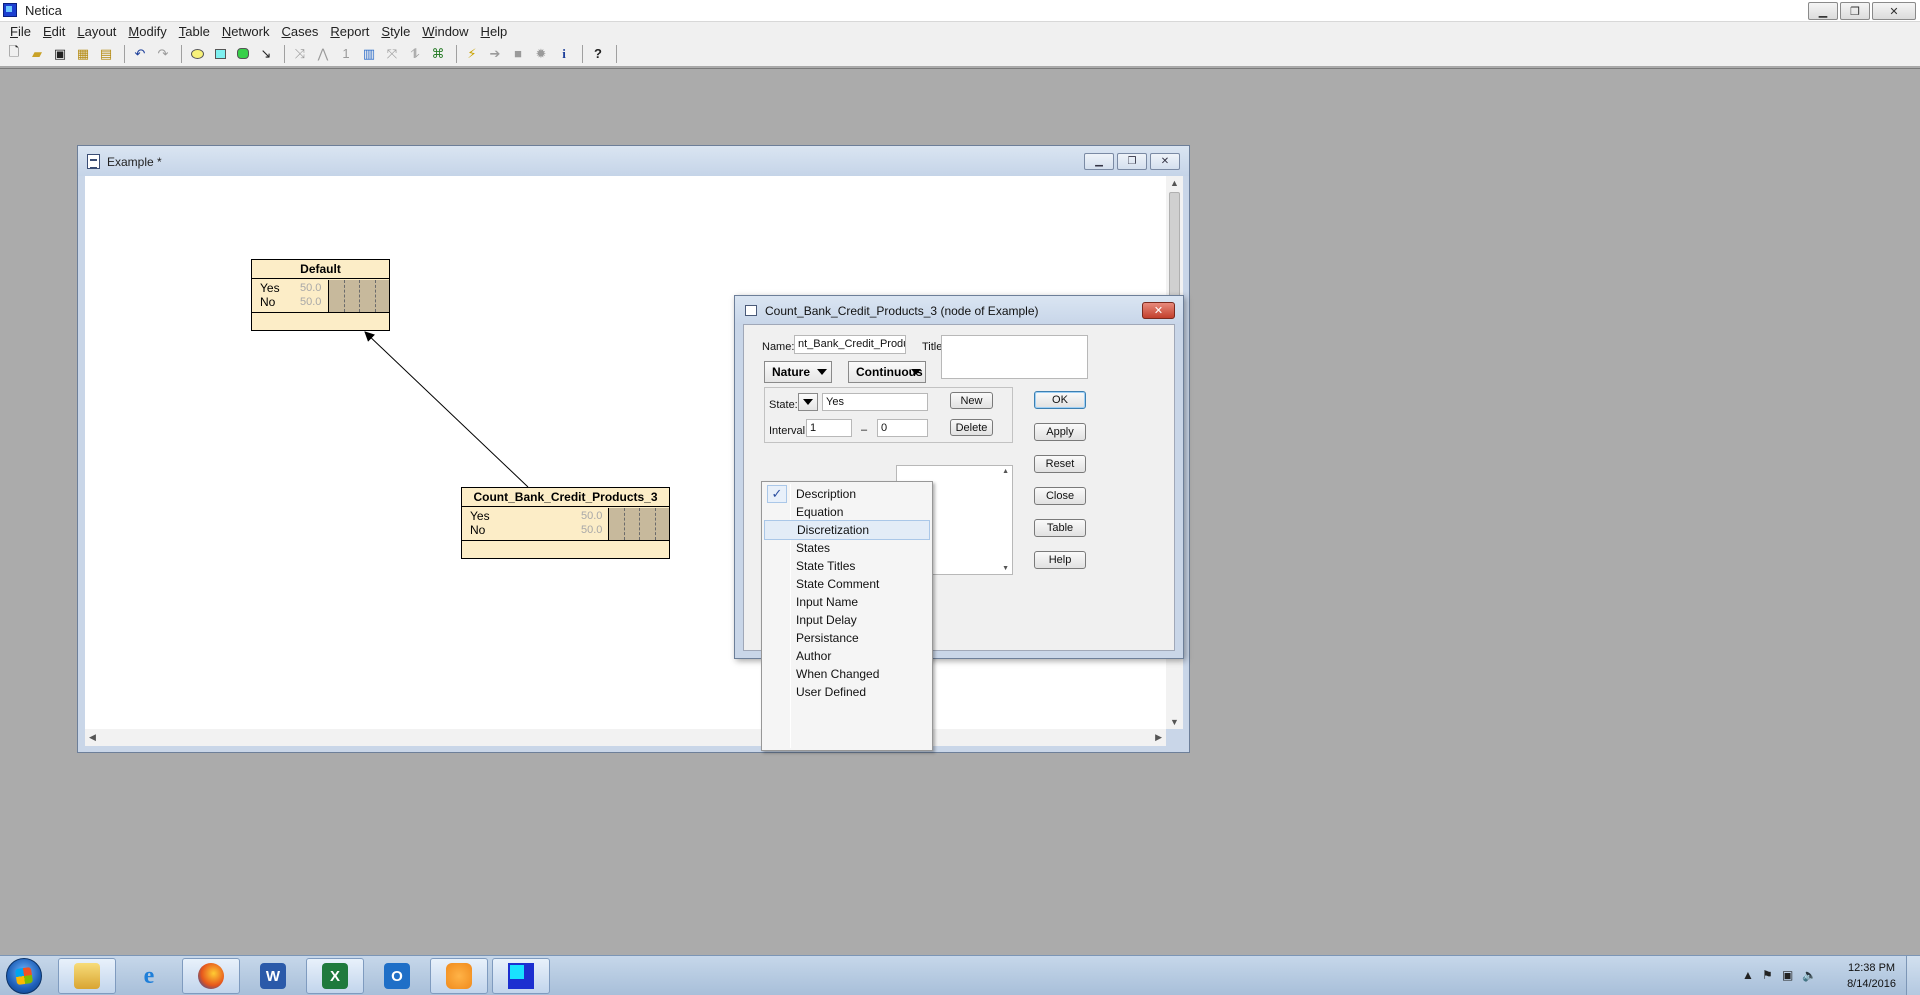 The image size is (1920, 995). What do you see at coordinates (598, 54) in the screenshot?
I see `help-question-icon: ?` at bounding box center [598, 54].